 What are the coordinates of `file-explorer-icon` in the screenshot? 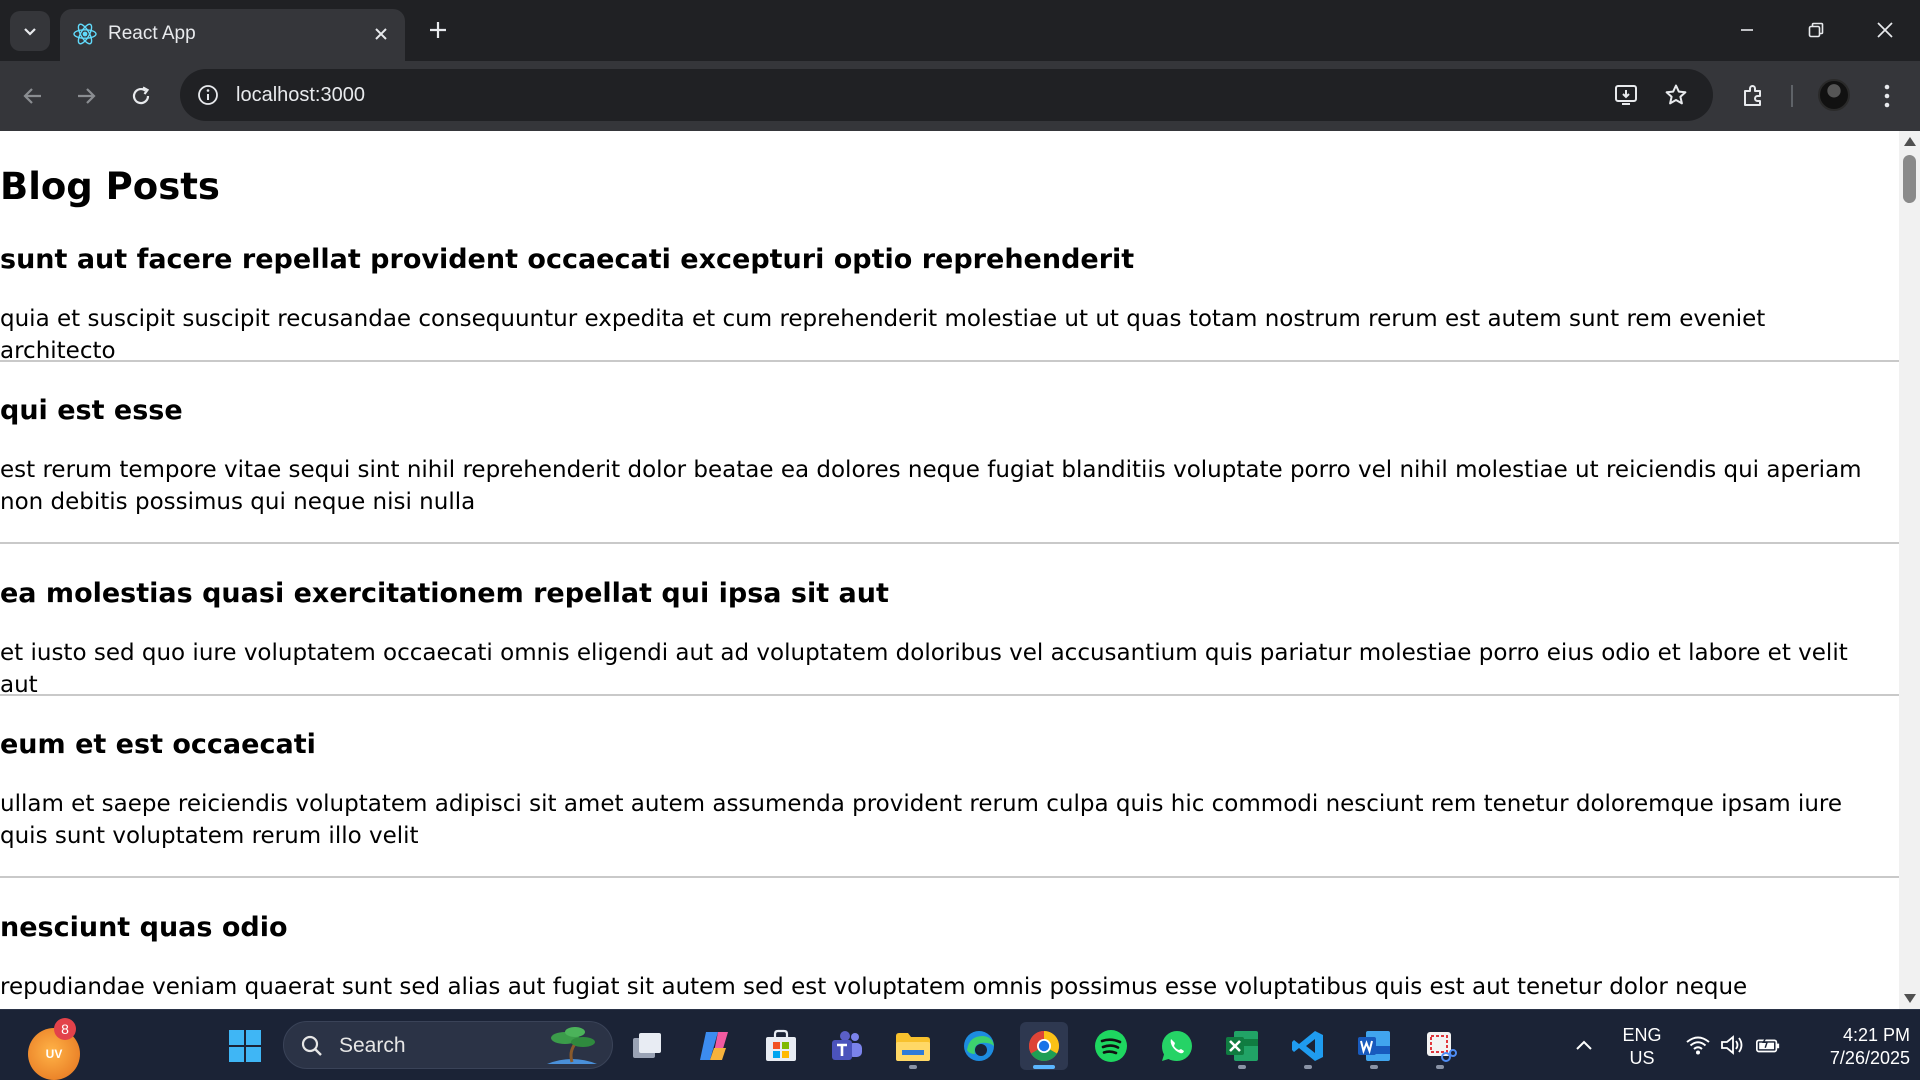 It's located at (913, 1047).